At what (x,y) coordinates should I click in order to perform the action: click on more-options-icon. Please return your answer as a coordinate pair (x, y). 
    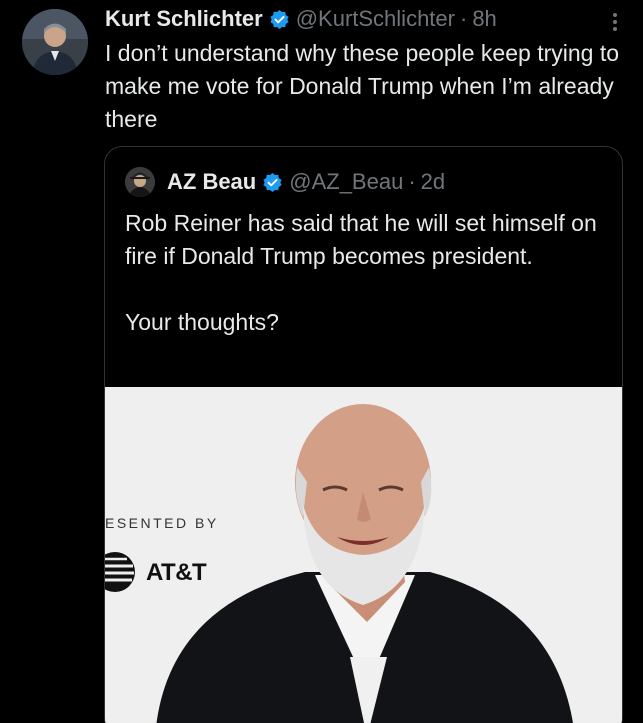
    Looking at the image, I should click on (615, 22).